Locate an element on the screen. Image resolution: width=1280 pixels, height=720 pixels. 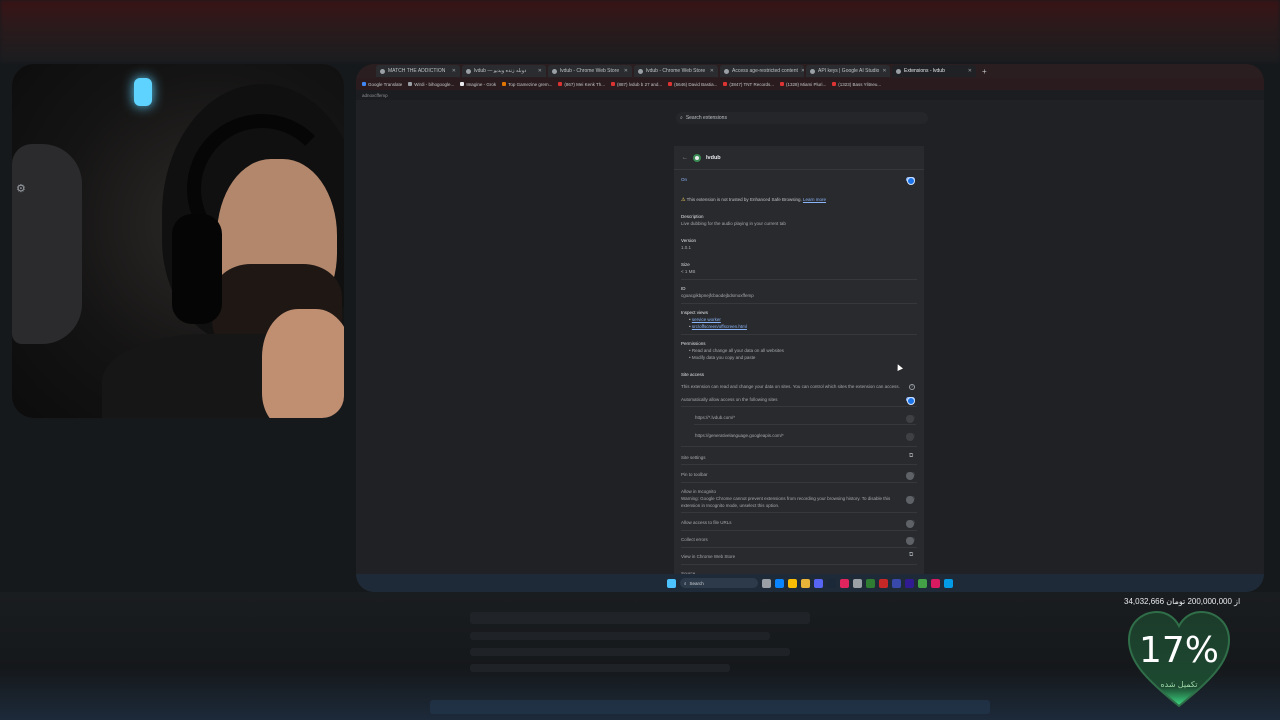
version-block: Version 1.0.1 is located at coordinates (689, 244).